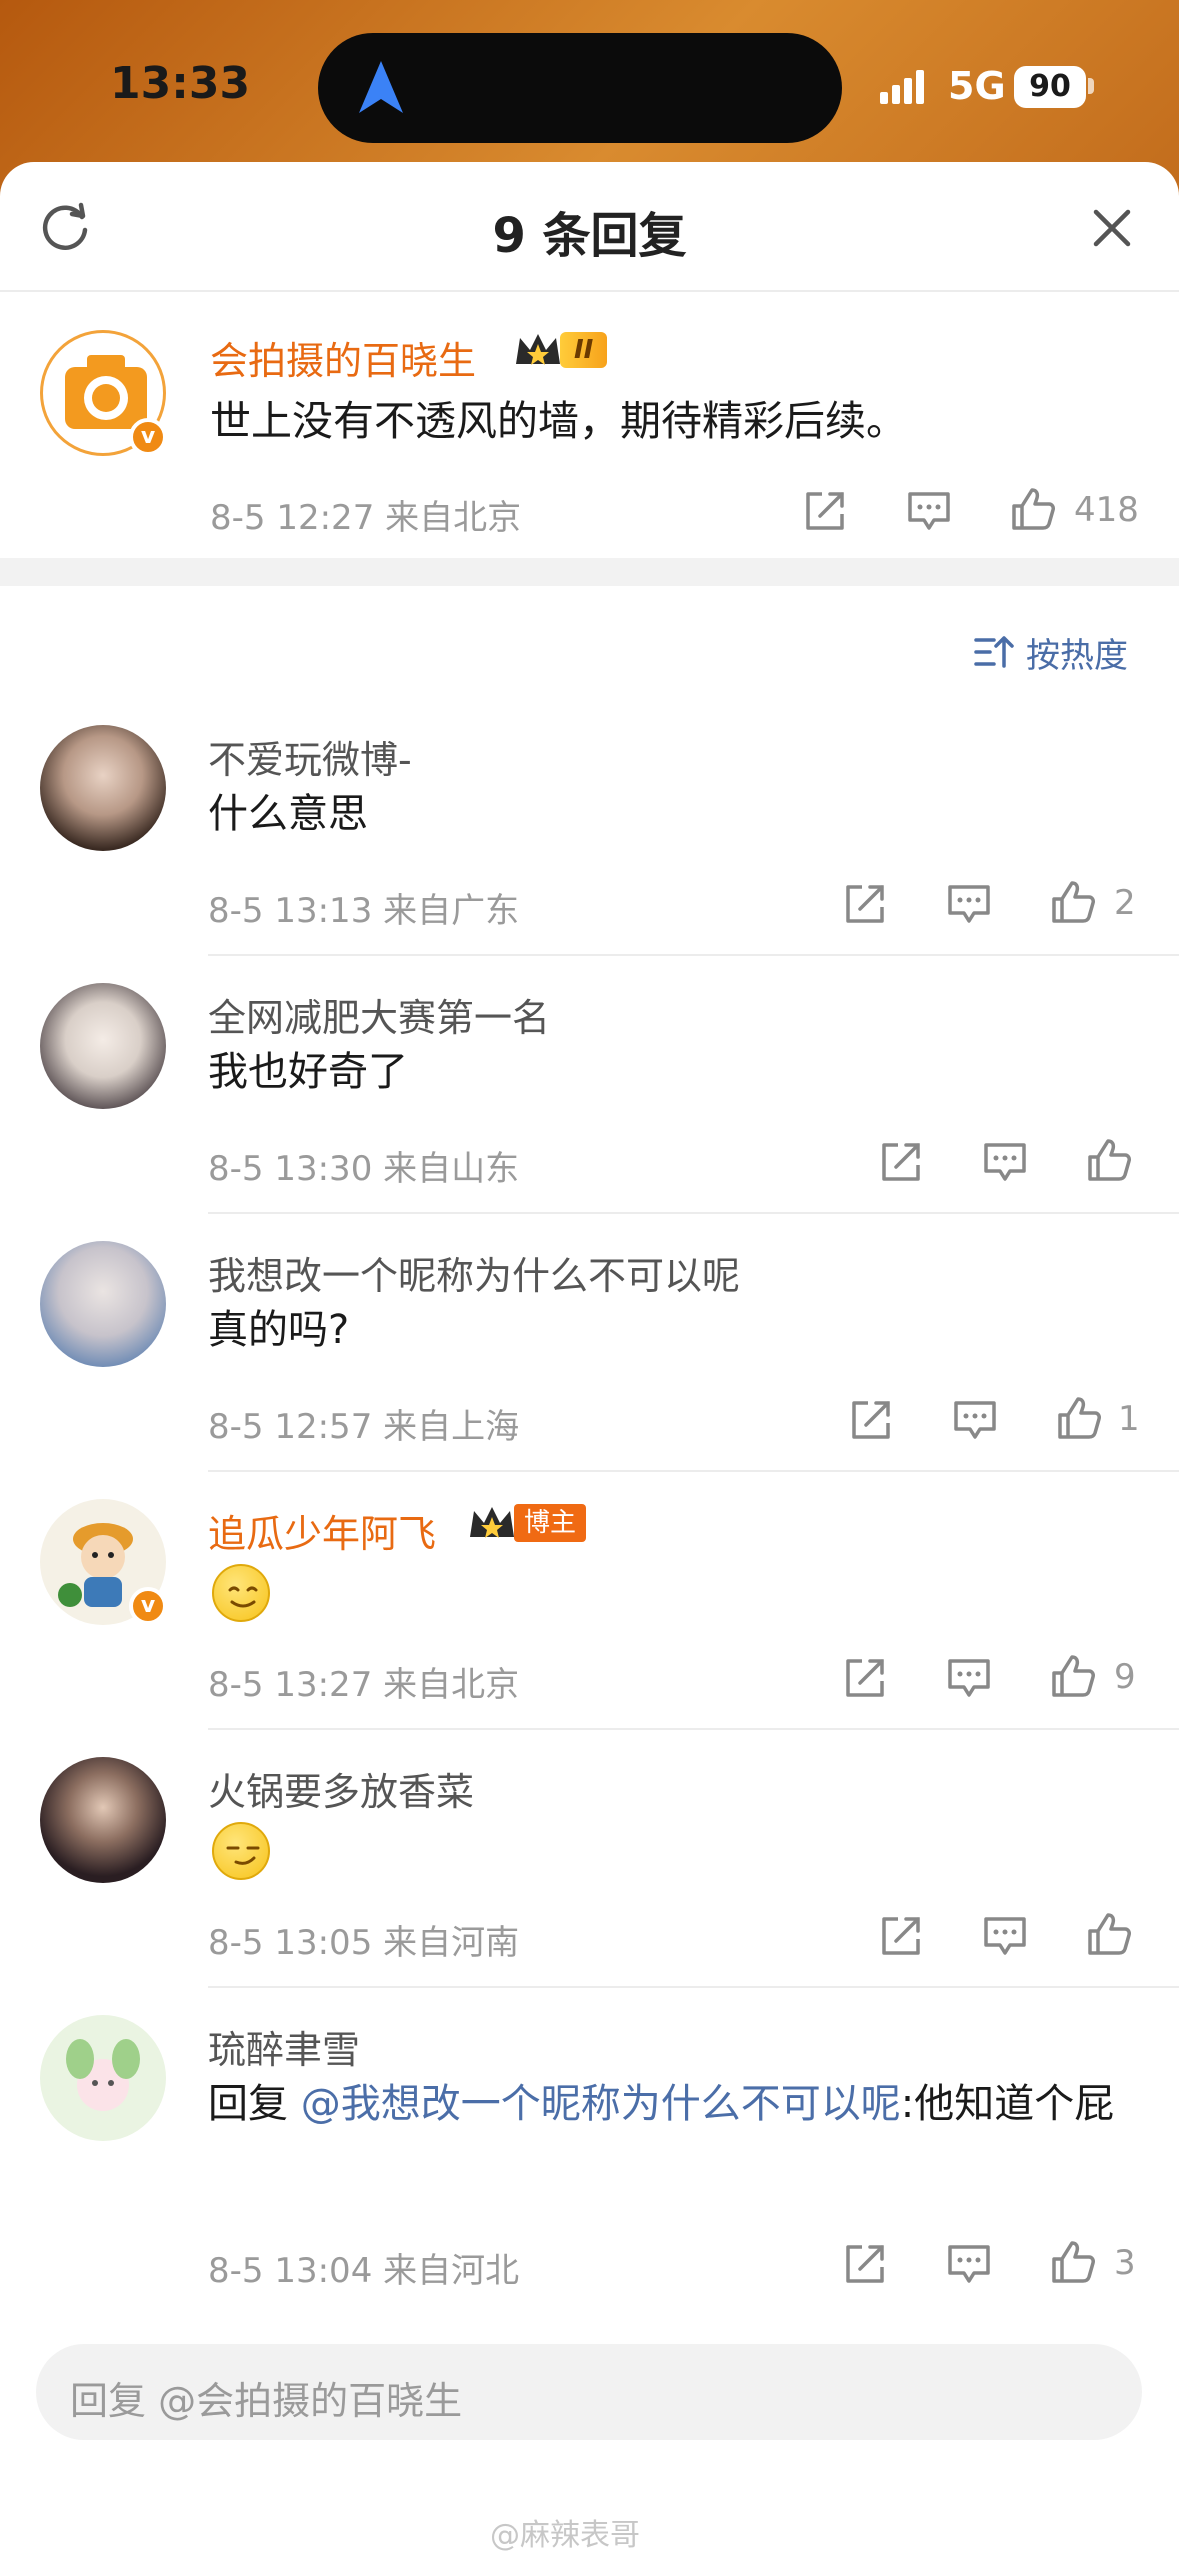  Describe the element at coordinates (364, 1427) in the screenshot. I see `comment-meta: 8-5 12:57 来自上海` at that location.